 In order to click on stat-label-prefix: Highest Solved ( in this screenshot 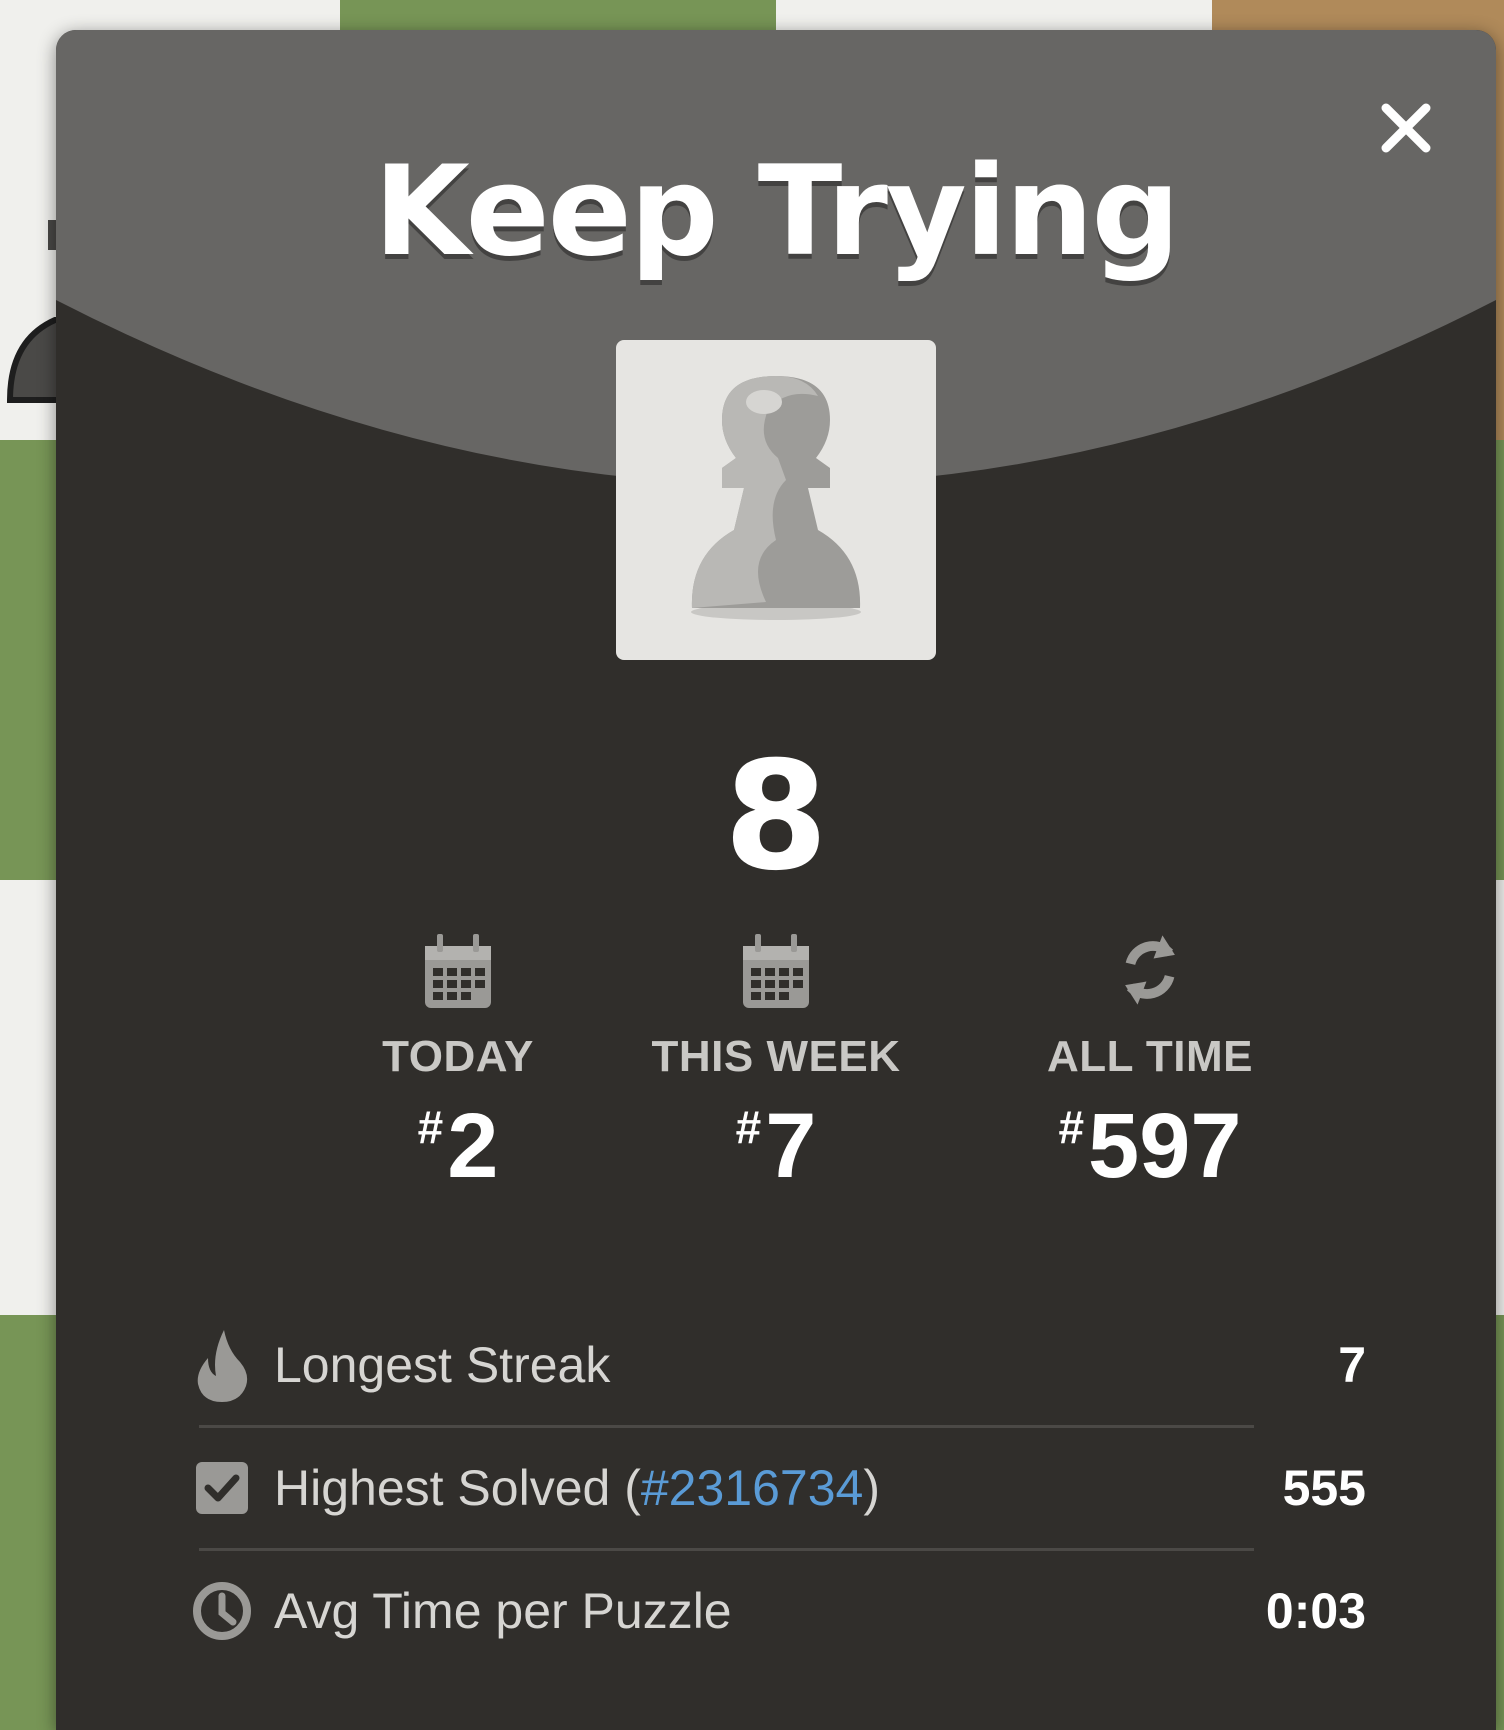, I will do `click(457, 1488)`.